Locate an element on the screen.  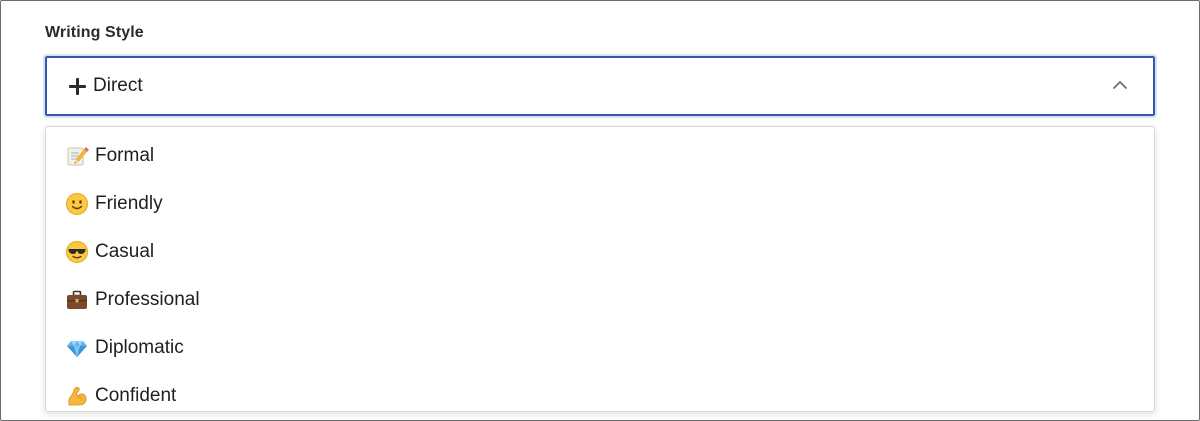
option-label: Friendly is located at coordinates (129, 203).